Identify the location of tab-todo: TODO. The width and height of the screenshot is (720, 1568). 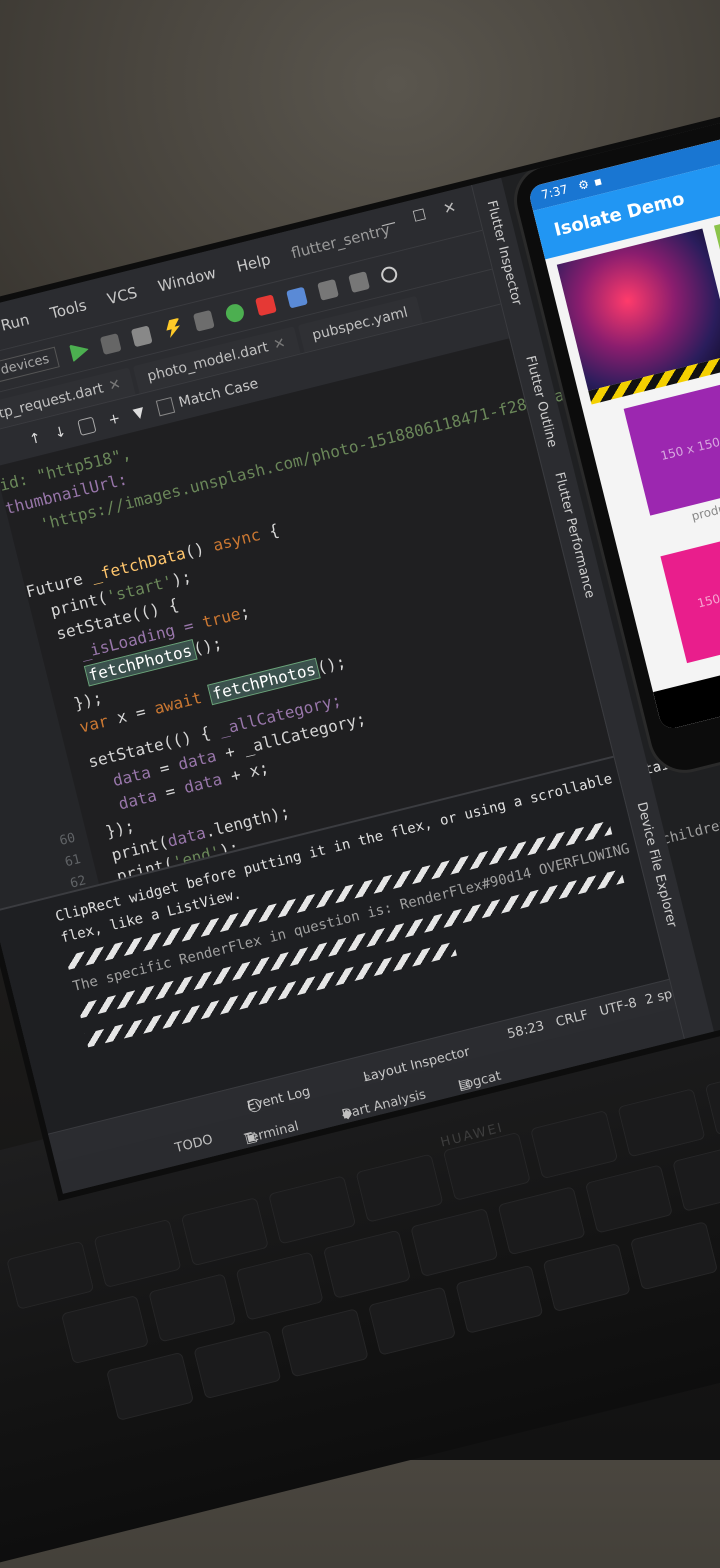
(194, 1144).